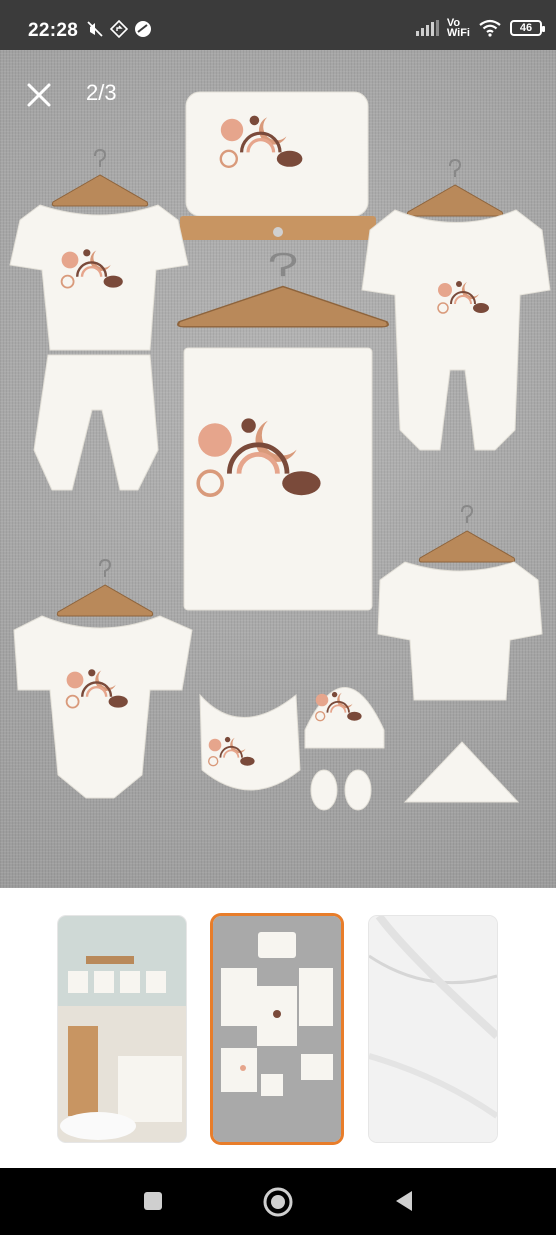 The image size is (556, 1235). Describe the element at coordinates (119, 29) in the screenshot. I see `navigation-icon` at that location.